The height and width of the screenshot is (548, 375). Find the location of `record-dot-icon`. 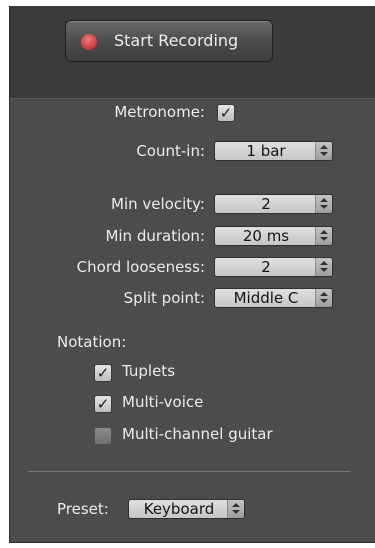

record-dot-icon is located at coordinates (89, 42).